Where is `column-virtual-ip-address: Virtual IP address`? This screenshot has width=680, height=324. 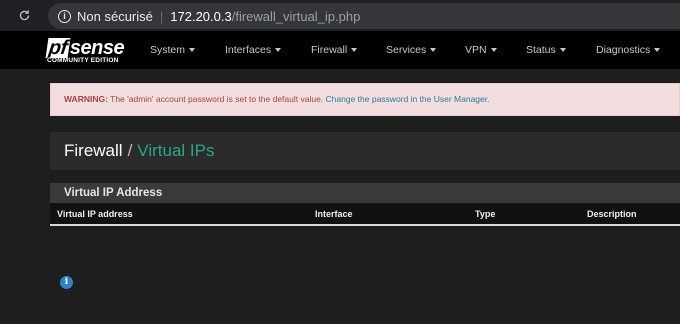
column-virtual-ip-address: Virtual IP address is located at coordinates (95, 214).